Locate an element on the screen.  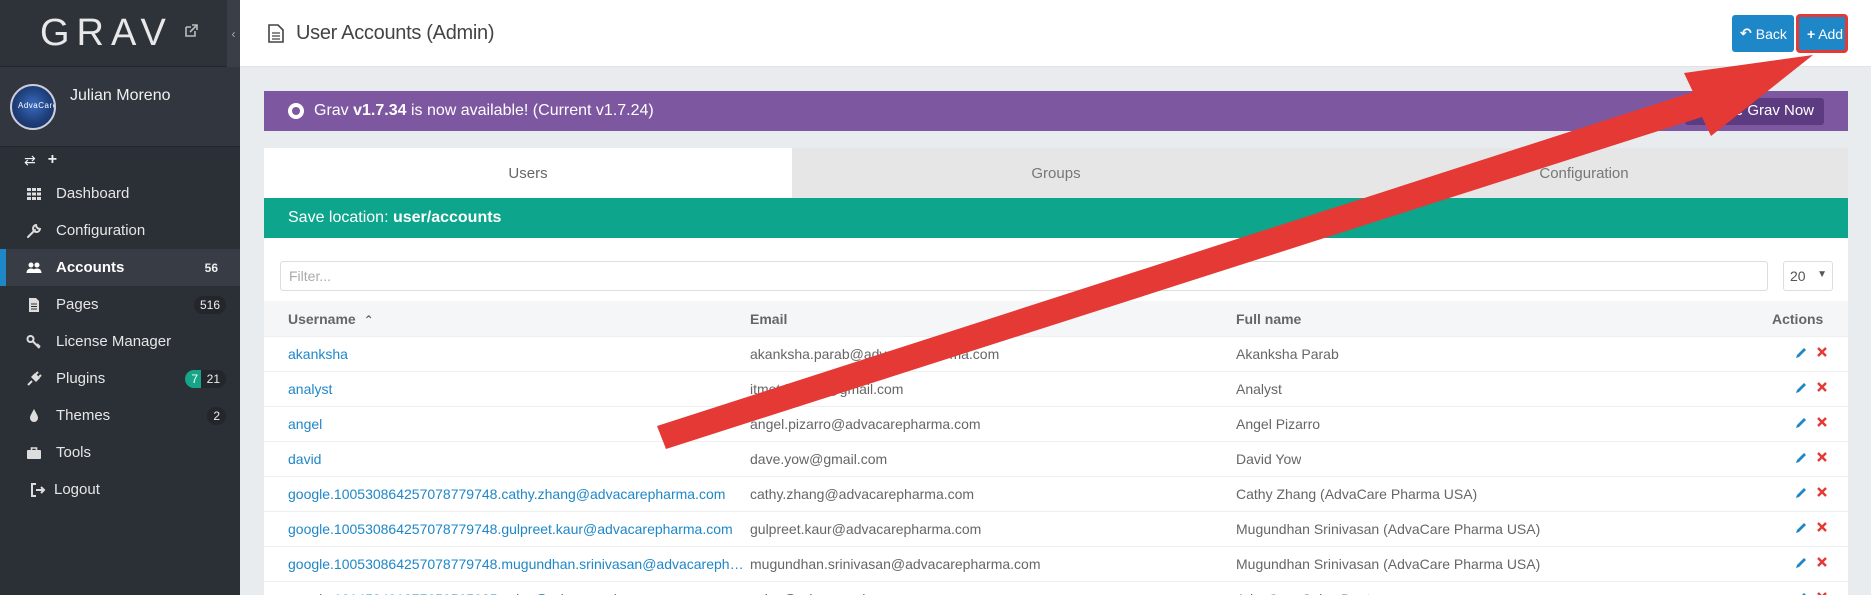
collapse-sidebar-toggle: ‹ is located at coordinates (233, 33).